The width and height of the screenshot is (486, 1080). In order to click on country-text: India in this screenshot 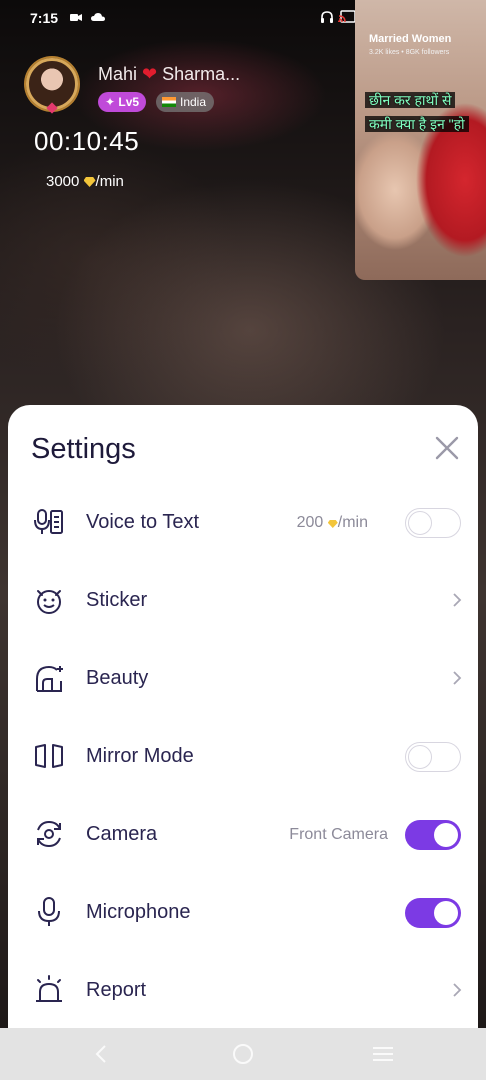, I will do `click(193, 102)`.